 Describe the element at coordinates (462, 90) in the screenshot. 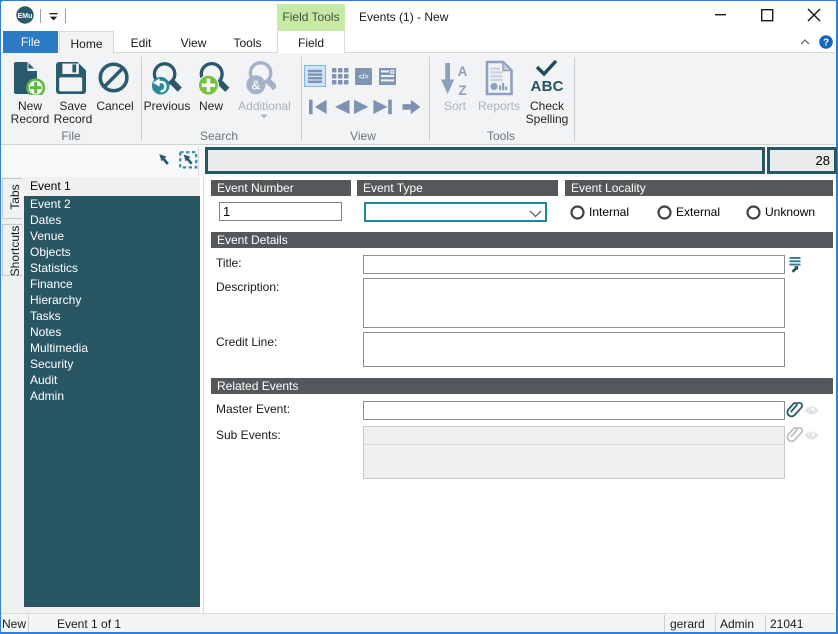

I see `svg-text: Z` at that location.